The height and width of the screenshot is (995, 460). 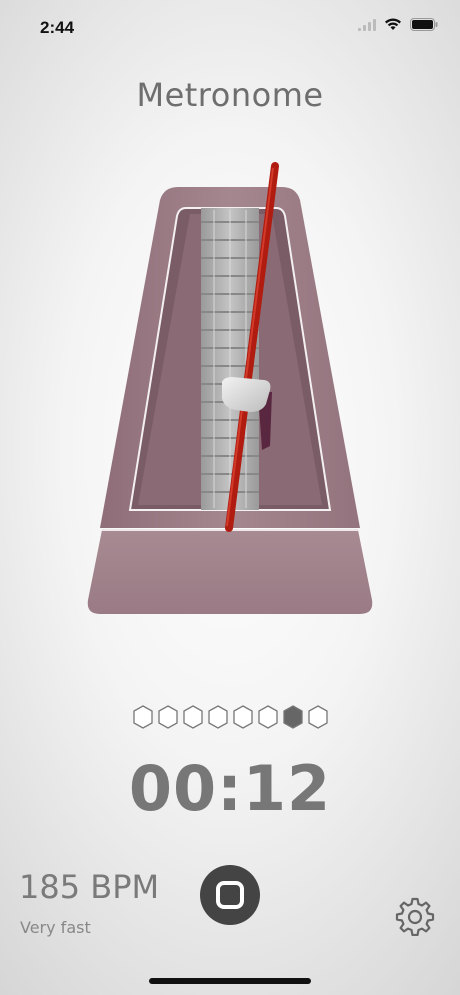 What do you see at coordinates (230, 981) in the screenshot?
I see `home-indicator` at bounding box center [230, 981].